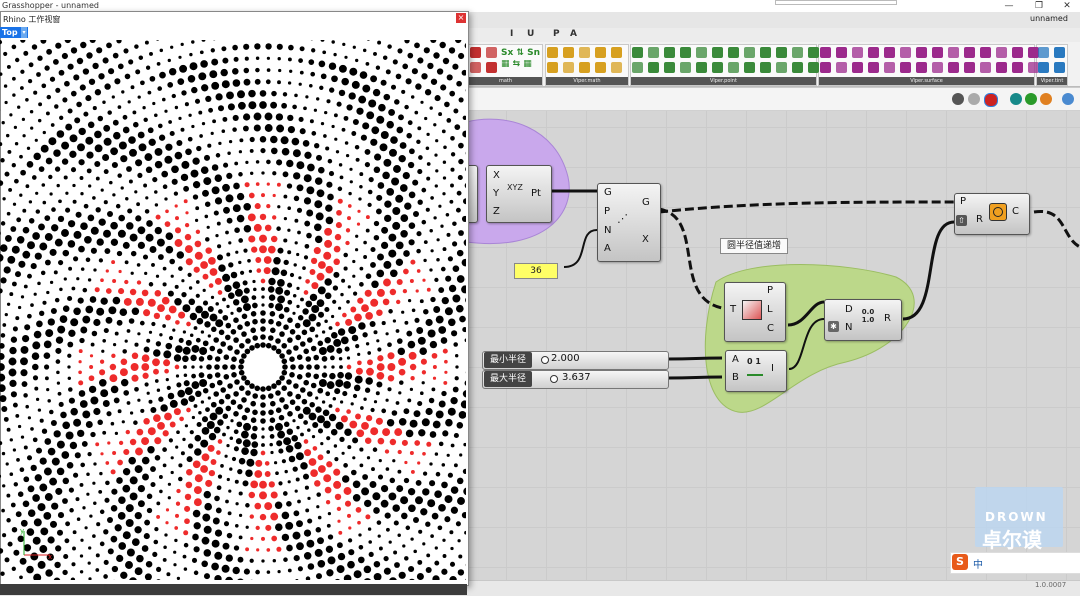  Describe the element at coordinates (1039, 6) in the screenshot. I see `maximize-button: ❐` at that location.